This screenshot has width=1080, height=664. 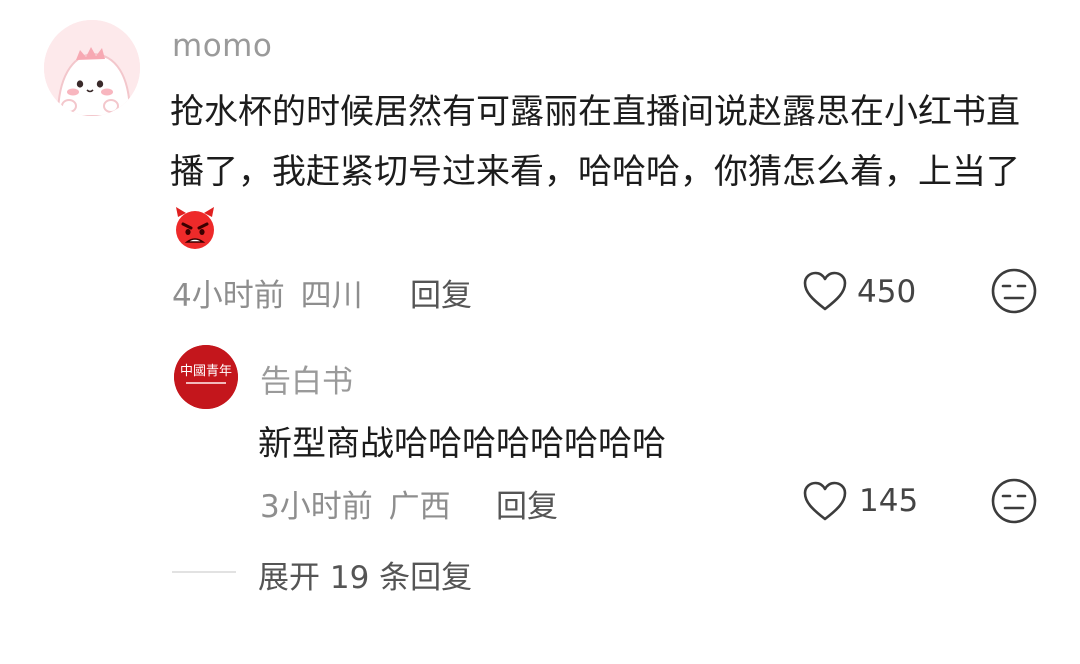 I want to click on reply-time: 3小时前, so click(x=316, y=507).